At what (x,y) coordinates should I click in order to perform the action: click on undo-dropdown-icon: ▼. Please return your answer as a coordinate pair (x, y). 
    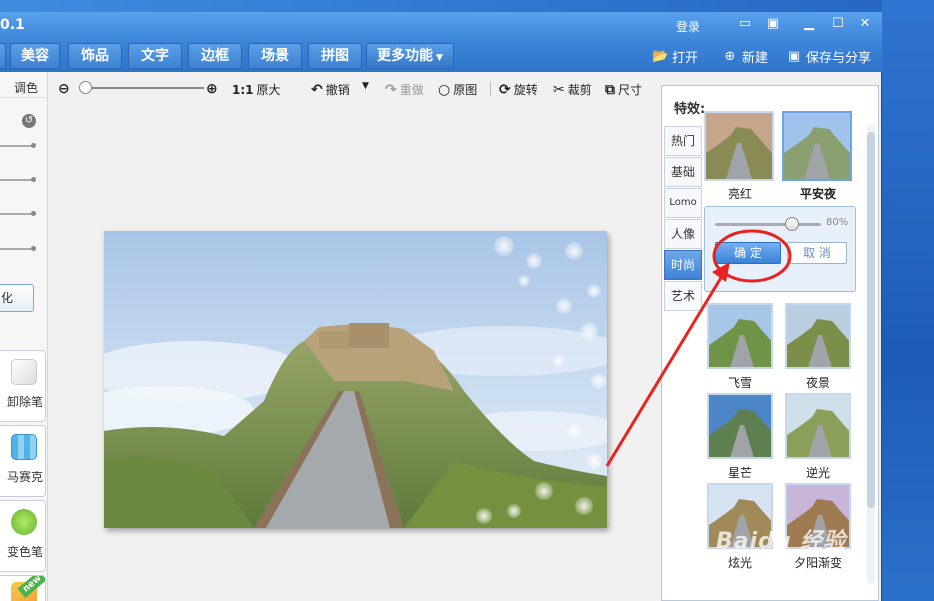
    Looking at the image, I should click on (365, 86).